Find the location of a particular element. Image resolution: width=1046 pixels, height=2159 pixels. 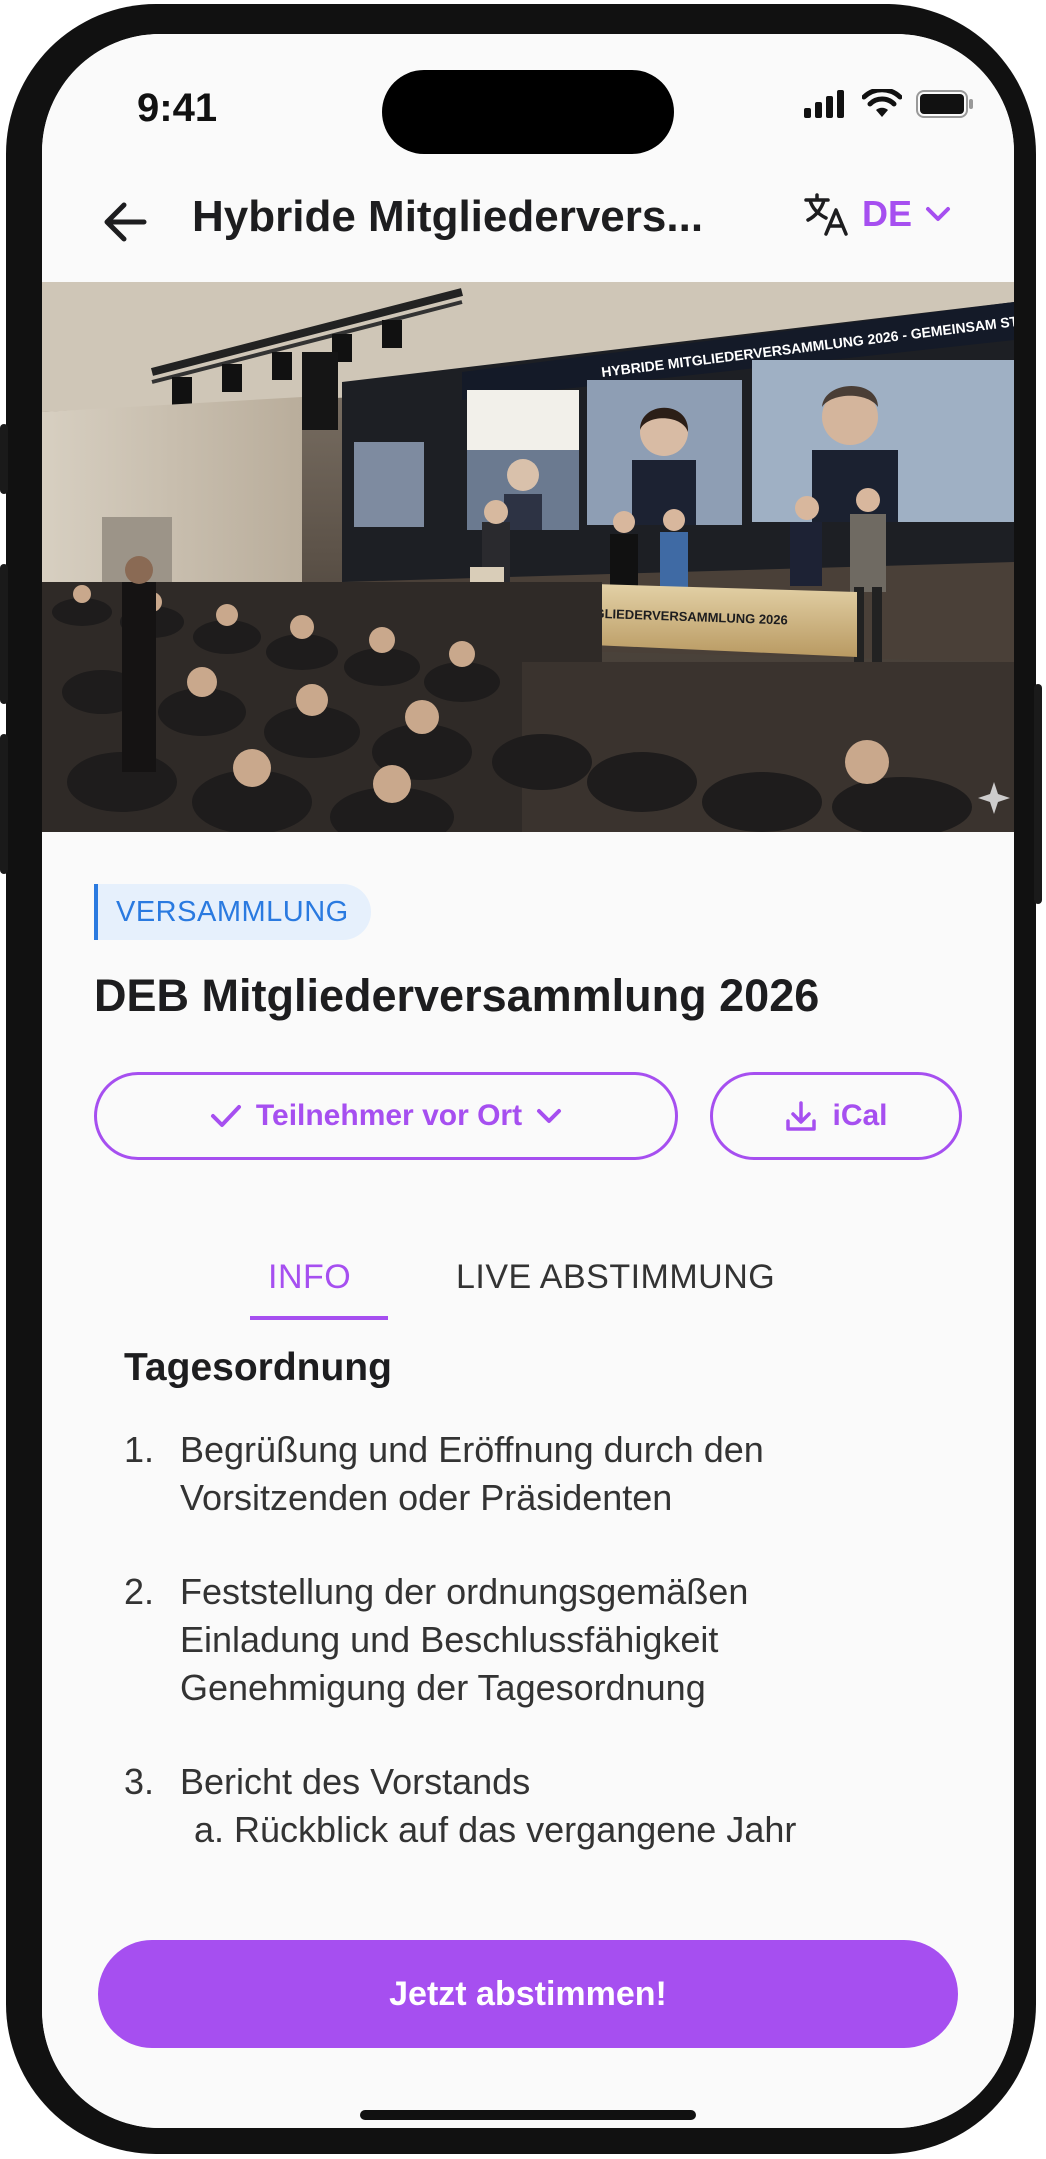

home-indicator is located at coordinates (528, 2115).